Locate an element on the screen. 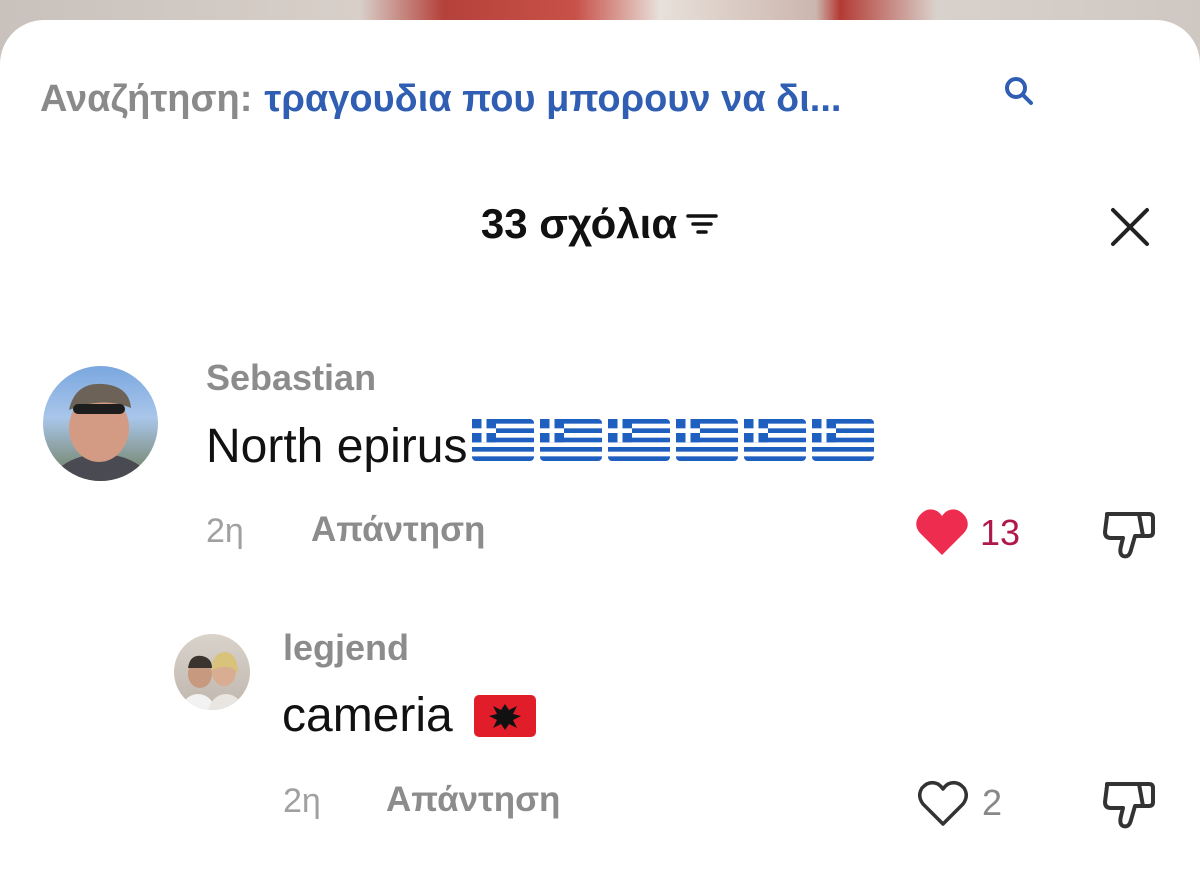  comments-title: 33 σχόλια is located at coordinates (600, 224).